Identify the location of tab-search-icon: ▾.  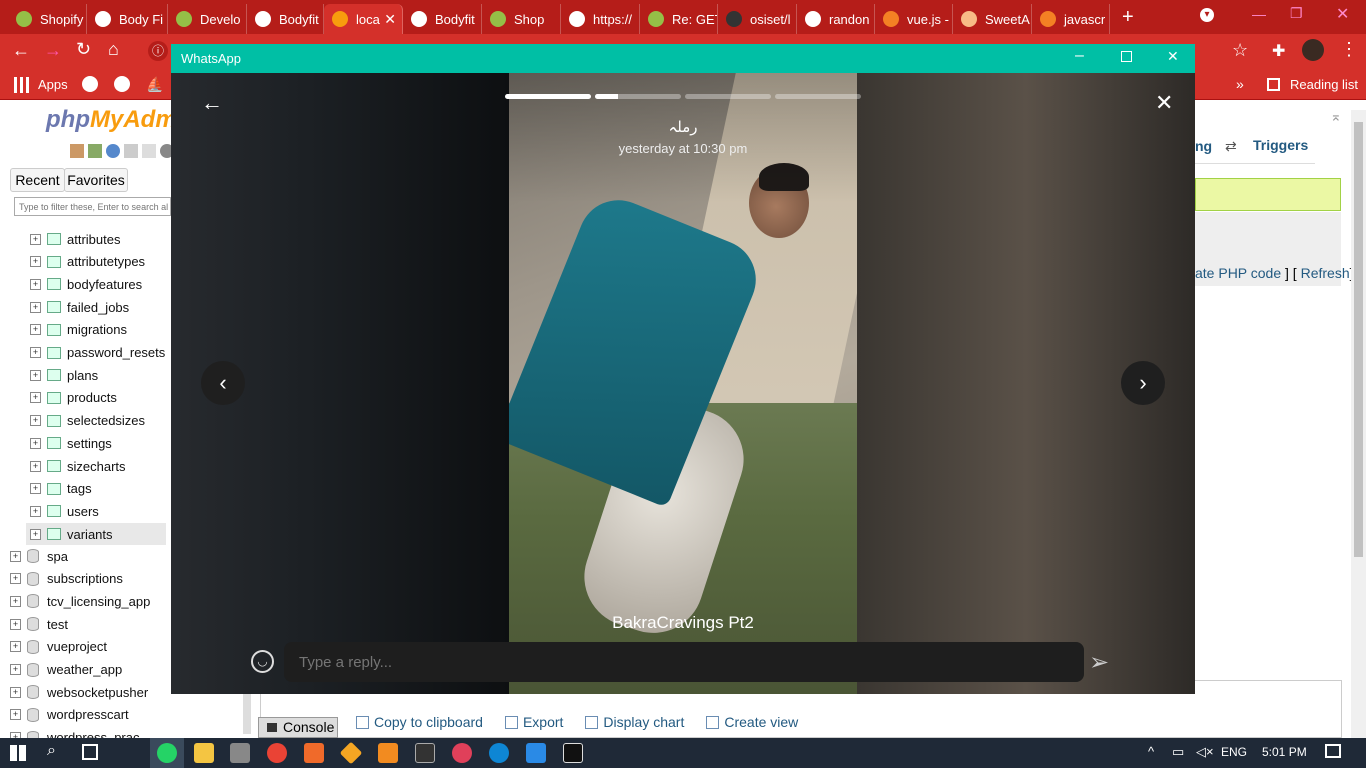
(1207, 15).